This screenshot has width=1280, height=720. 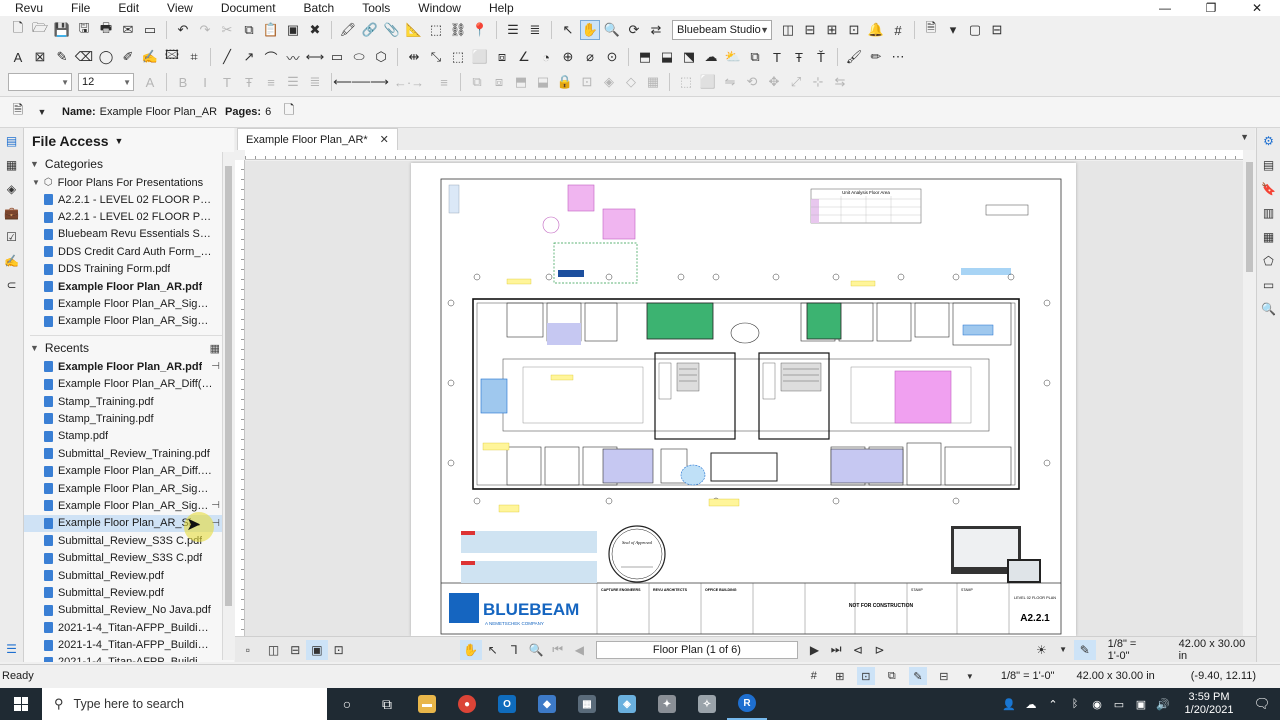 I want to click on pen-icon: ✎, so click(x=62, y=57).